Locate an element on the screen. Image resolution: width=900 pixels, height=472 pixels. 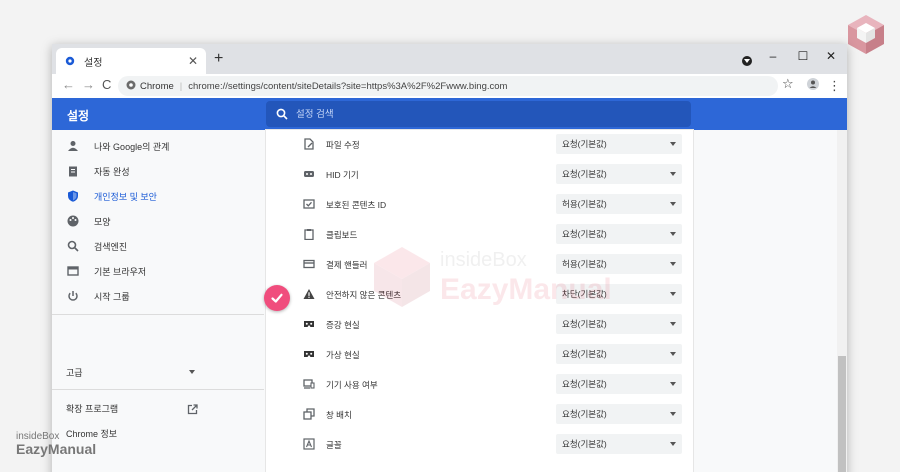
sidebar-item-label: 자동 완성 is located at coordinates (112, 171).